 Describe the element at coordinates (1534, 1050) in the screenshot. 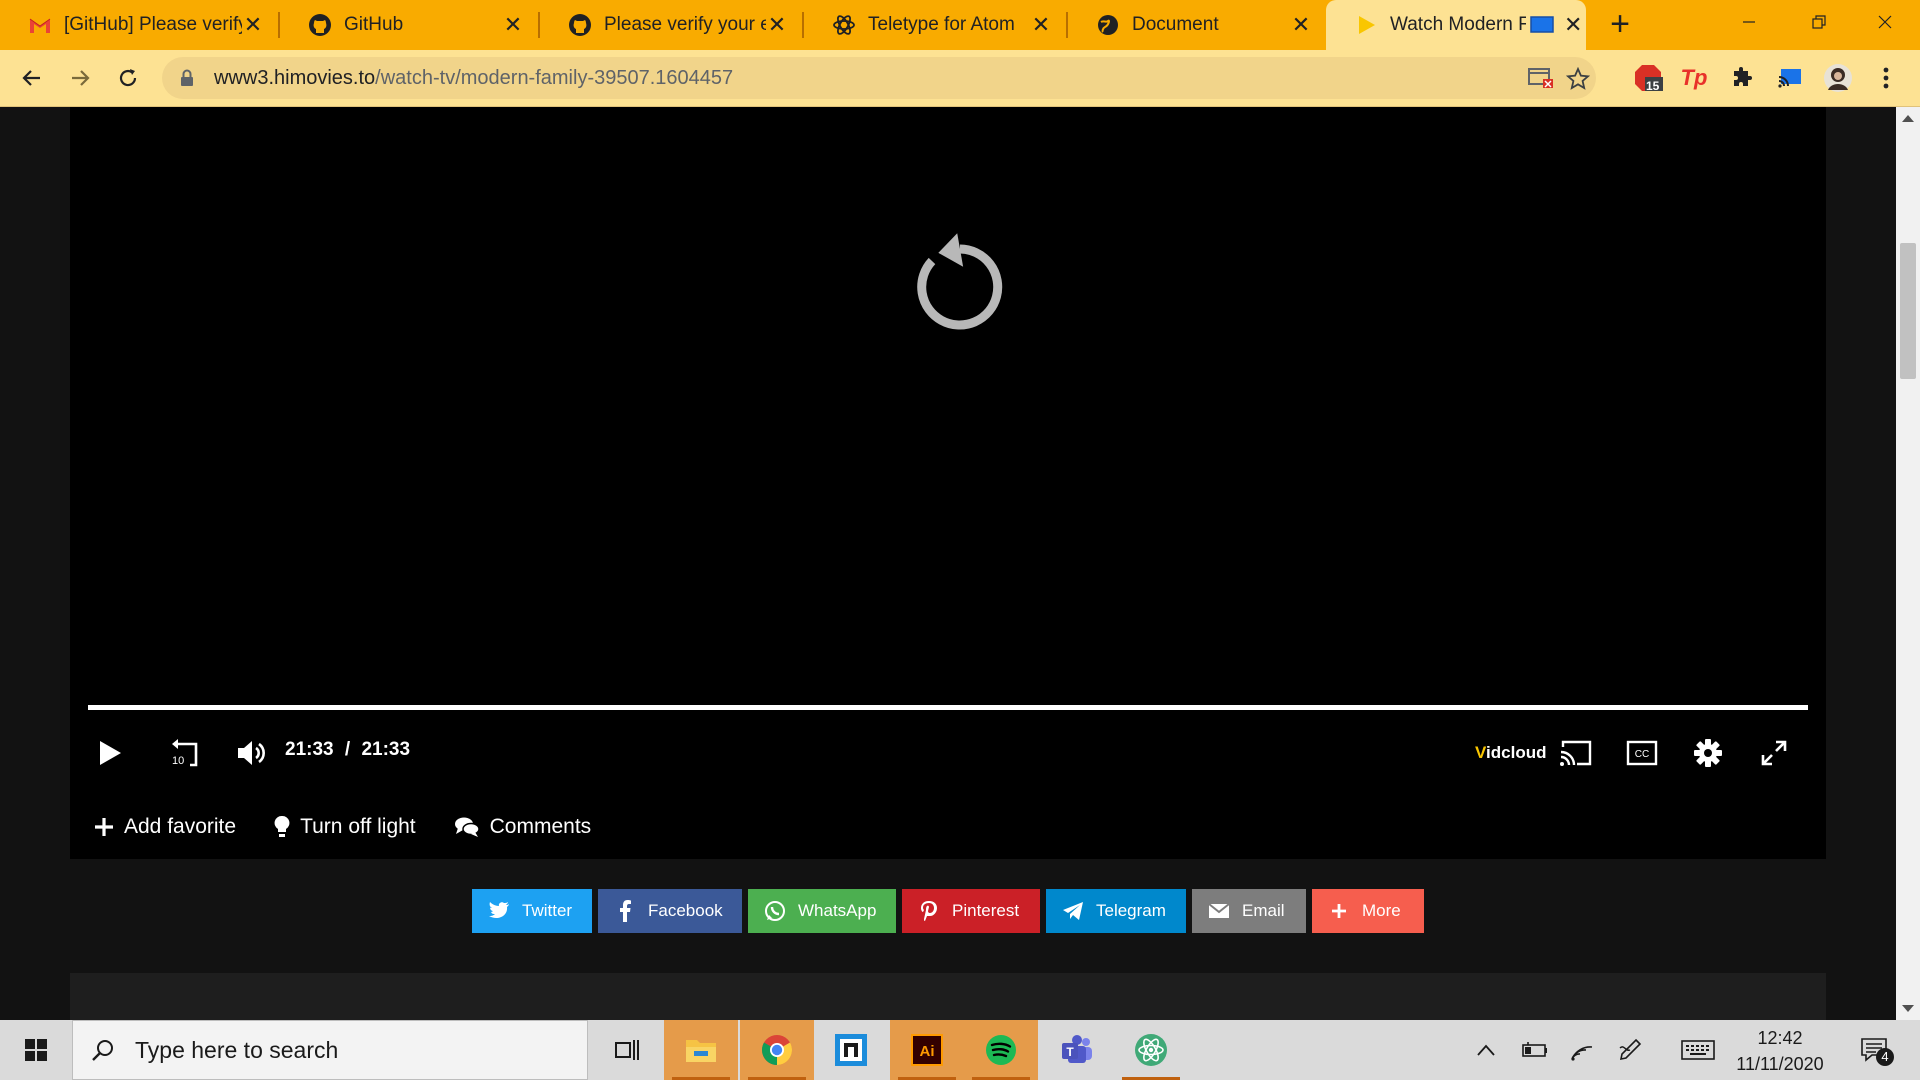

I see `battery-tray-icon` at that location.